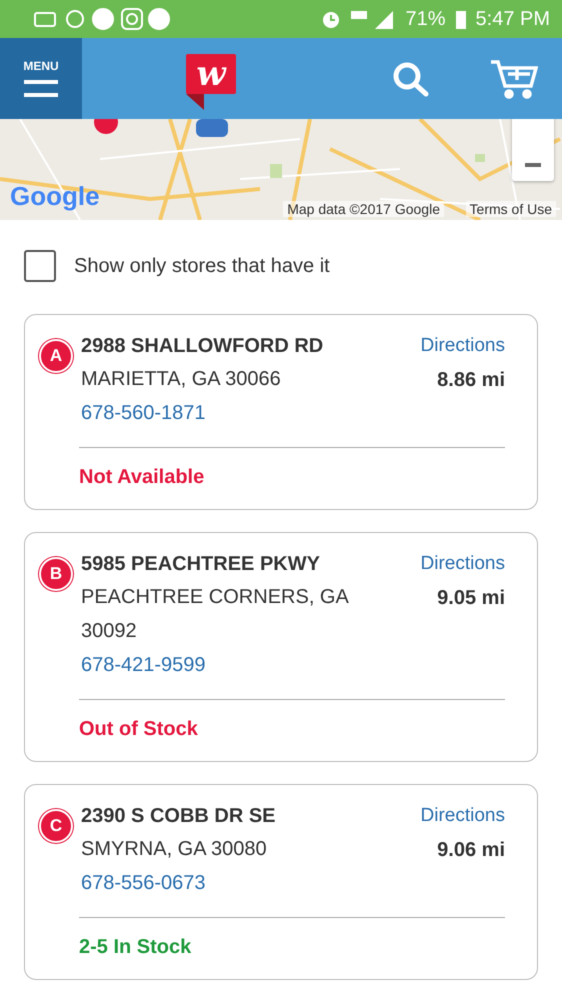 The image size is (562, 1000). I want to click on checkbox, so click(40, 266).